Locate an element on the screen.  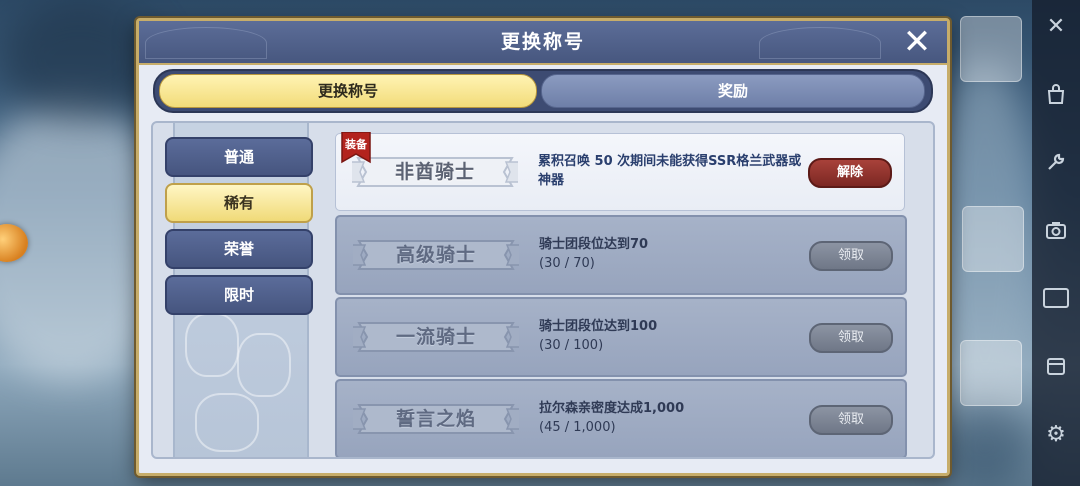
tab-bar: 更换称号 奖励 is located at coordinates (543, 91).